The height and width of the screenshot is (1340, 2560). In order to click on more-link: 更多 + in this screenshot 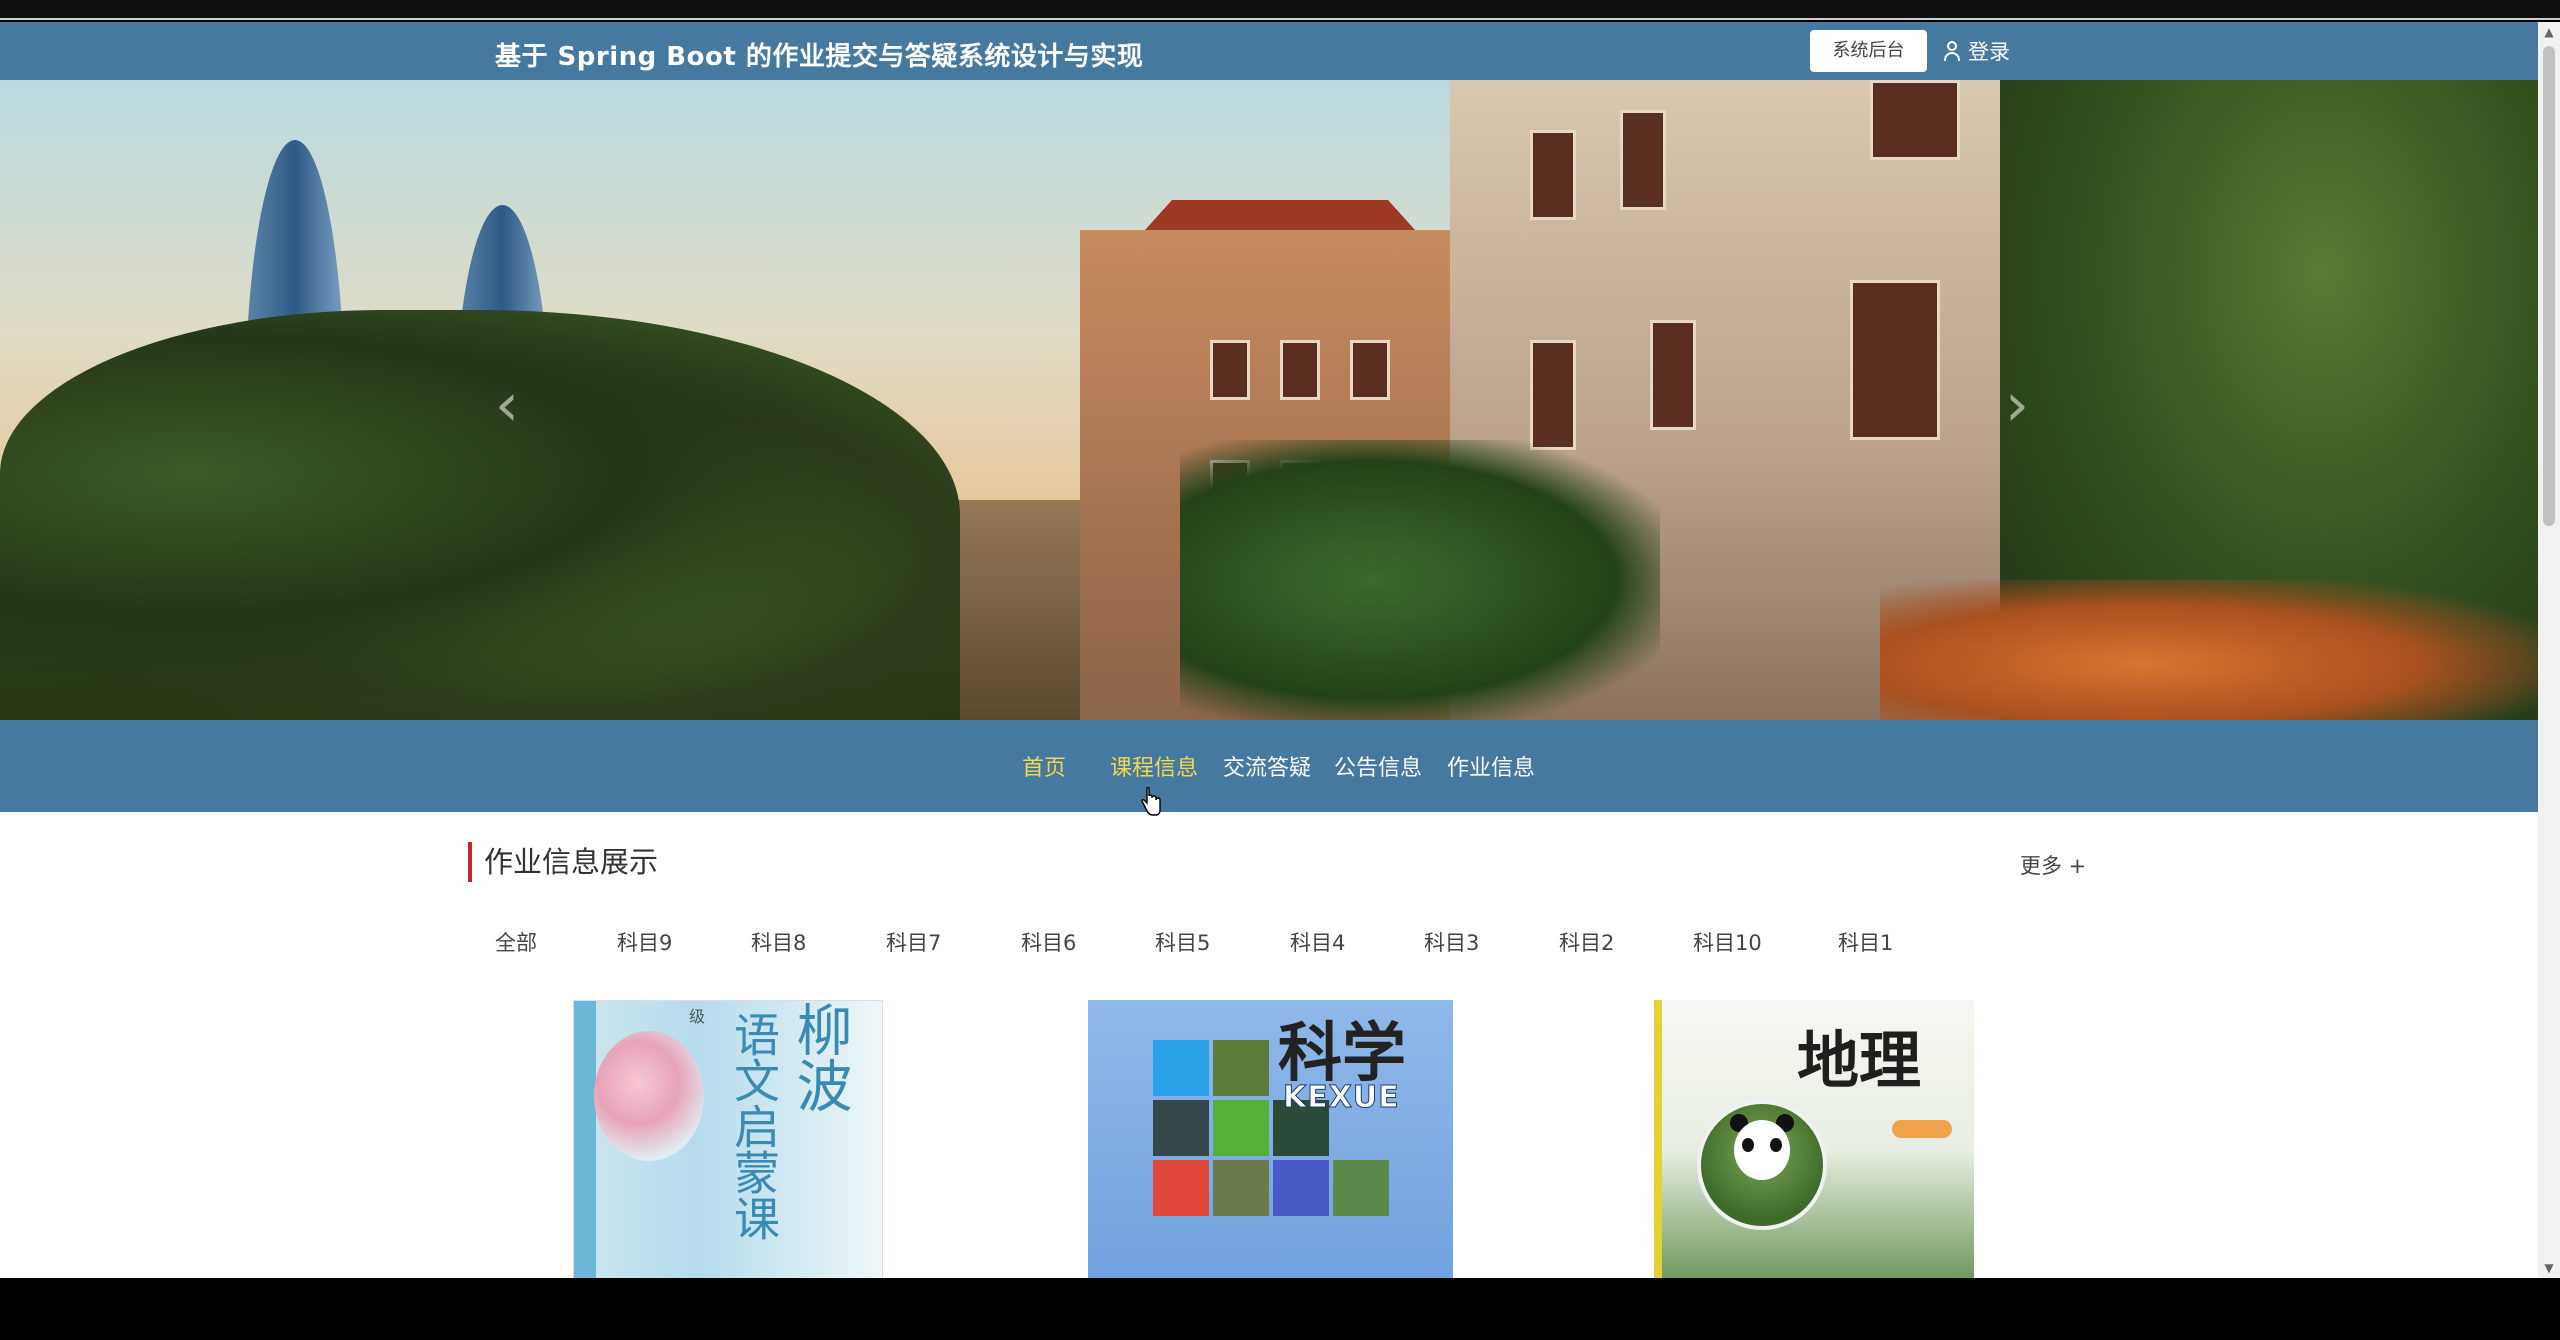, I will do `click(2053, 865)`.